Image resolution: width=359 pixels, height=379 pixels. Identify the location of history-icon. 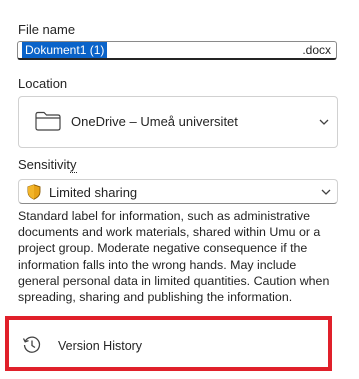
(31, 344).